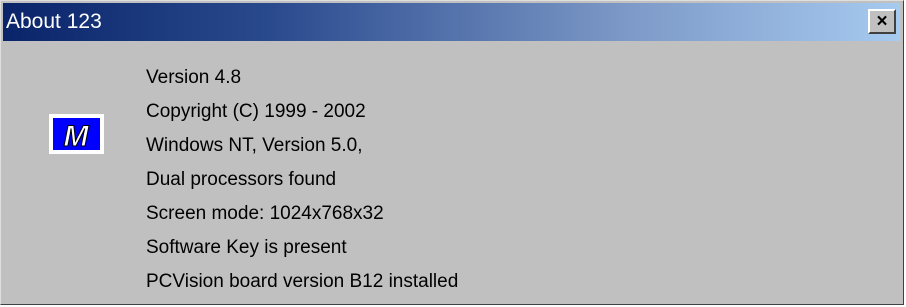  Describe the element at coordinates (256, 111) in the screenshot. I see `info-copyright: Copyright (C) 1999 - 2002` at that location.